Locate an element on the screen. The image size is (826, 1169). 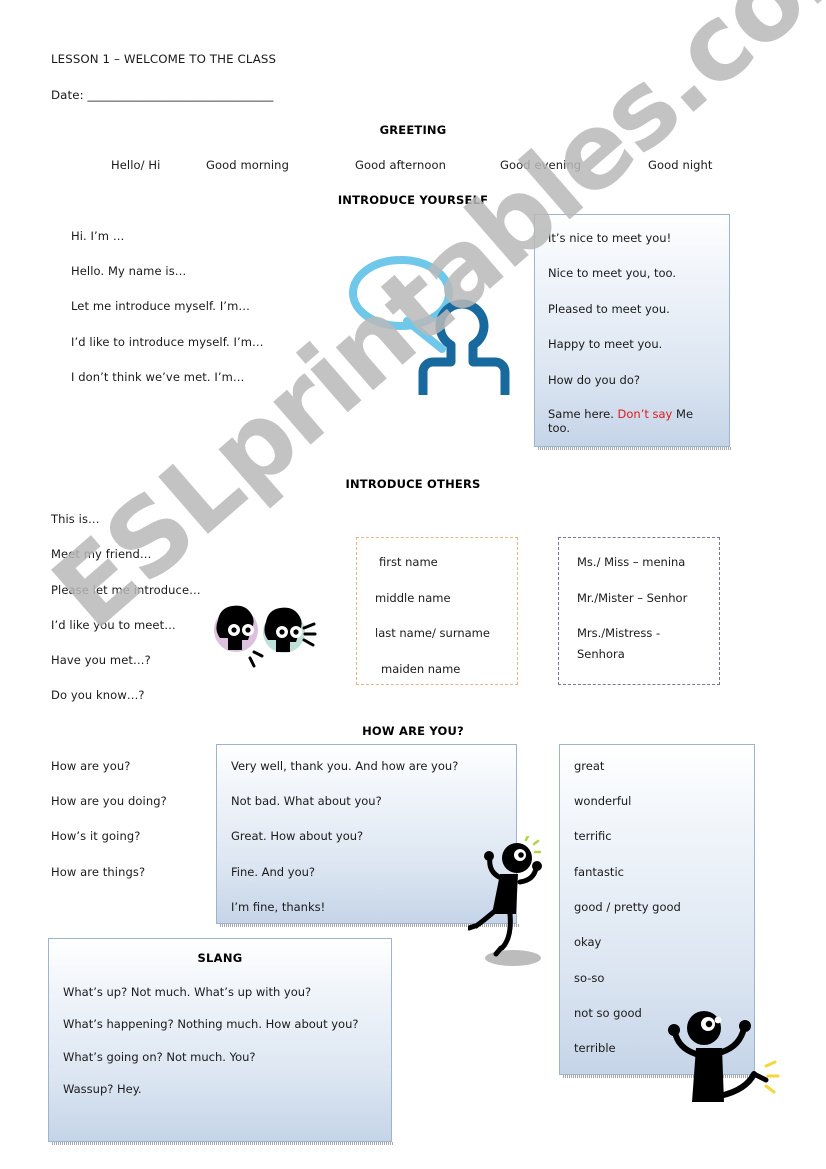
dont-say-note: Same here. Don’t say Me too. is located at coordinates (633, 421).